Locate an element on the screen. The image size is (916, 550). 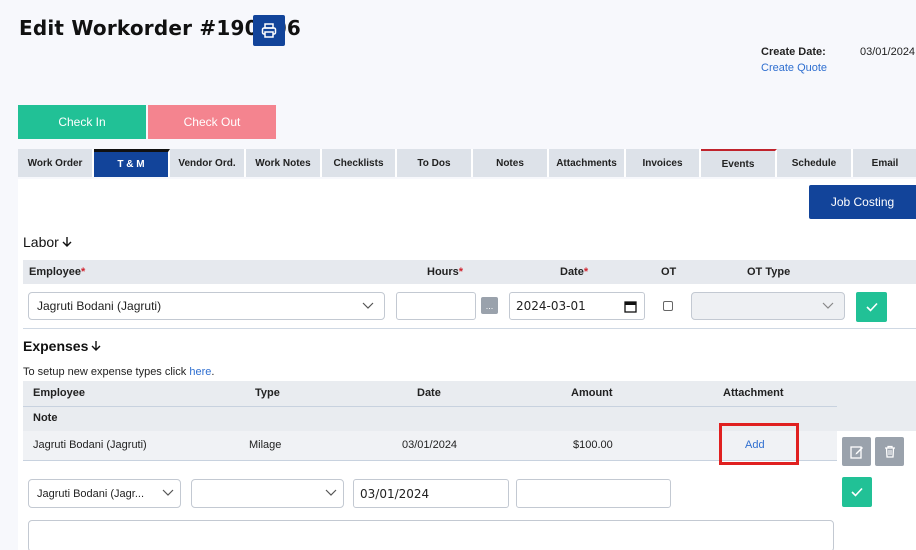
labor-date-value: 2024-03-01 is located at coordinates (551, 306).